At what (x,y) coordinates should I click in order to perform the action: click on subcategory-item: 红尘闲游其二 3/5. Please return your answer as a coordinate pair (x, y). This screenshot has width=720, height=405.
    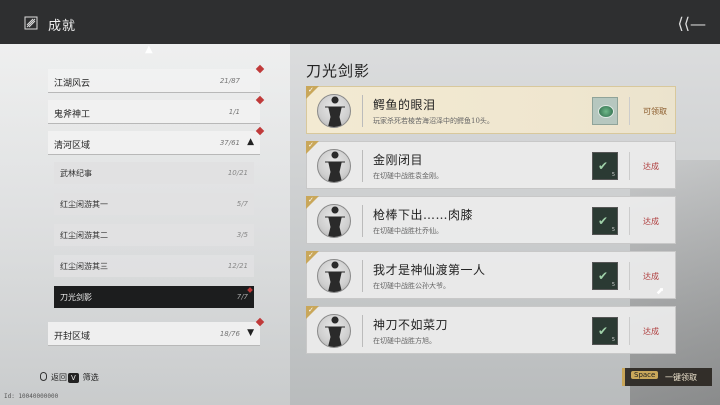
    Looking at the image, I should click on (154, 235).